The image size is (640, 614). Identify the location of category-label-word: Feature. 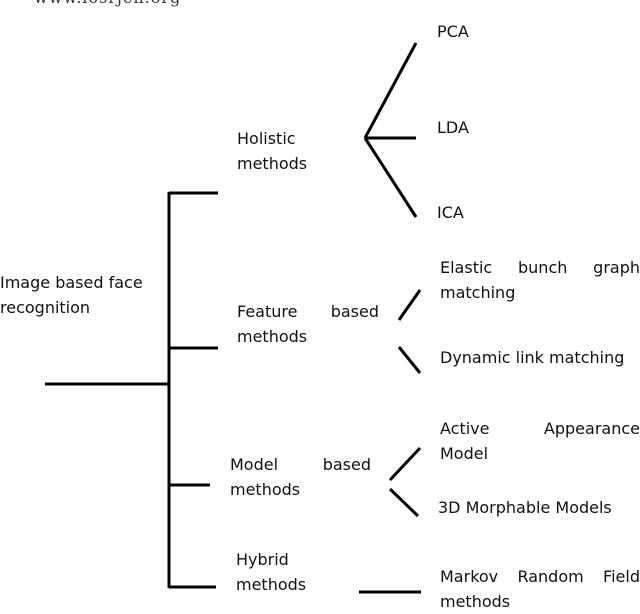
(267, 311).